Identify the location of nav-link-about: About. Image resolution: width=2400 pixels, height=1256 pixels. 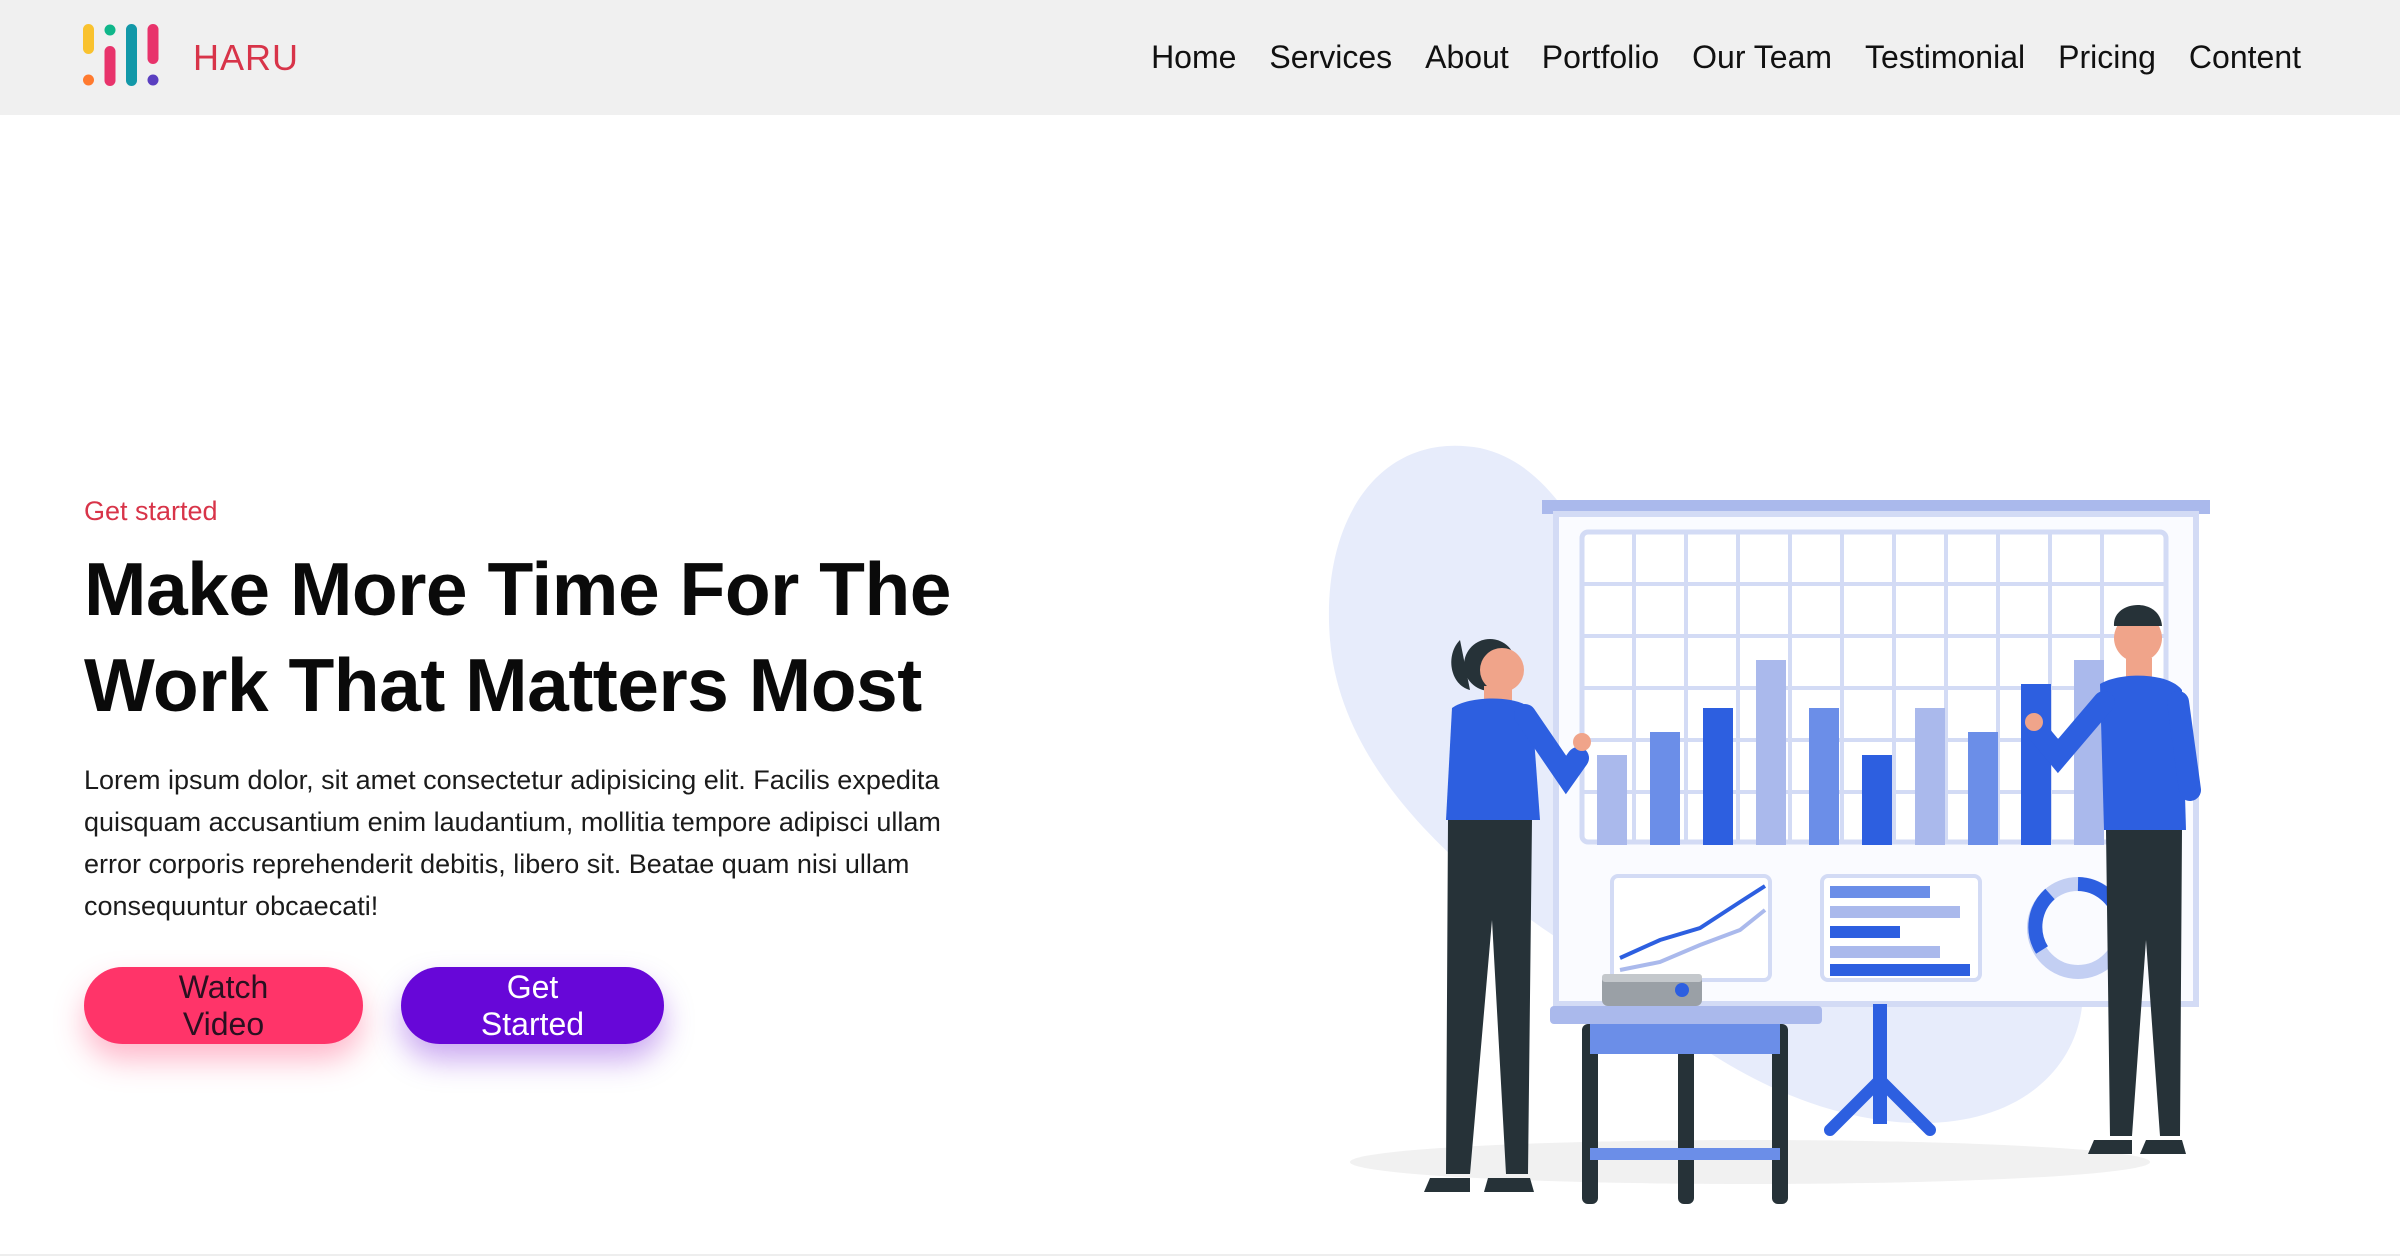
(1467, 57).